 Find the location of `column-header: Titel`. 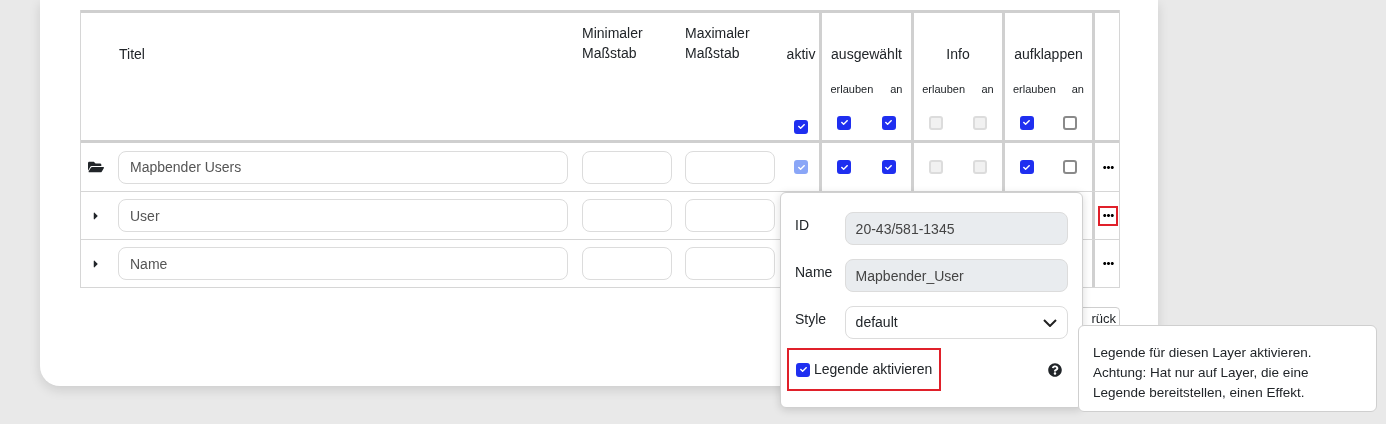

column-header: Titel is located at coordinates (132, 54).